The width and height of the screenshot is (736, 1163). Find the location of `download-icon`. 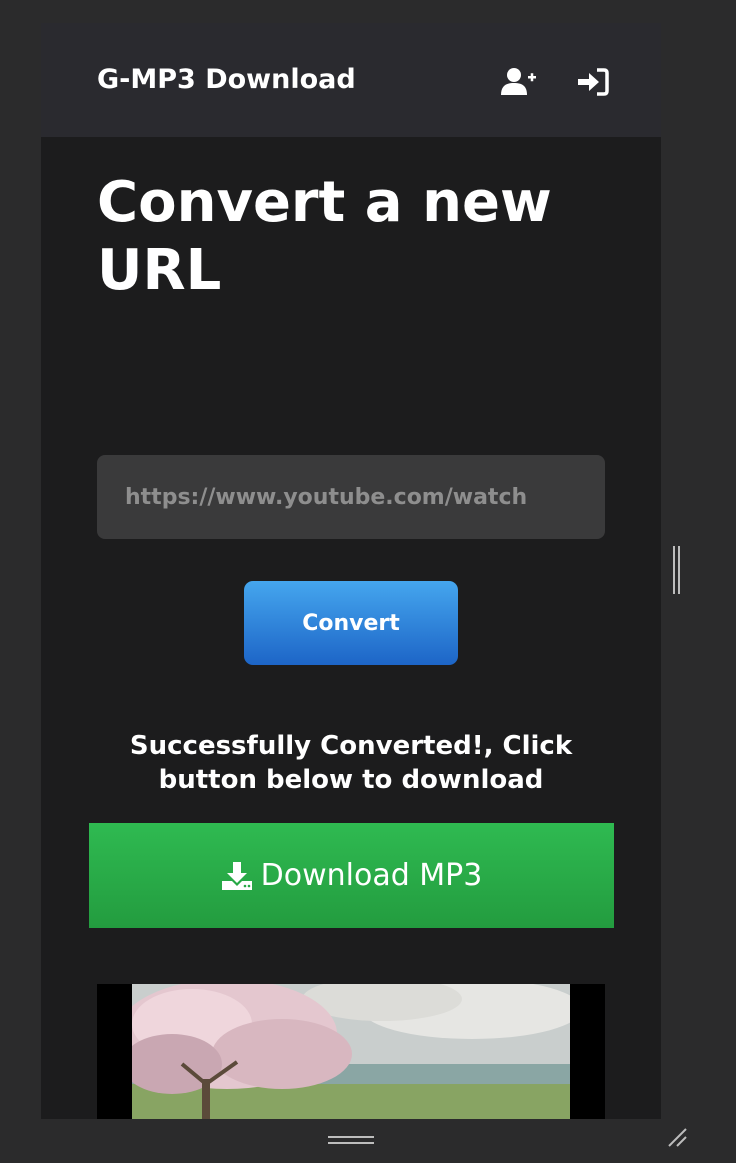

download-icon is located at coordinates (237, 876).